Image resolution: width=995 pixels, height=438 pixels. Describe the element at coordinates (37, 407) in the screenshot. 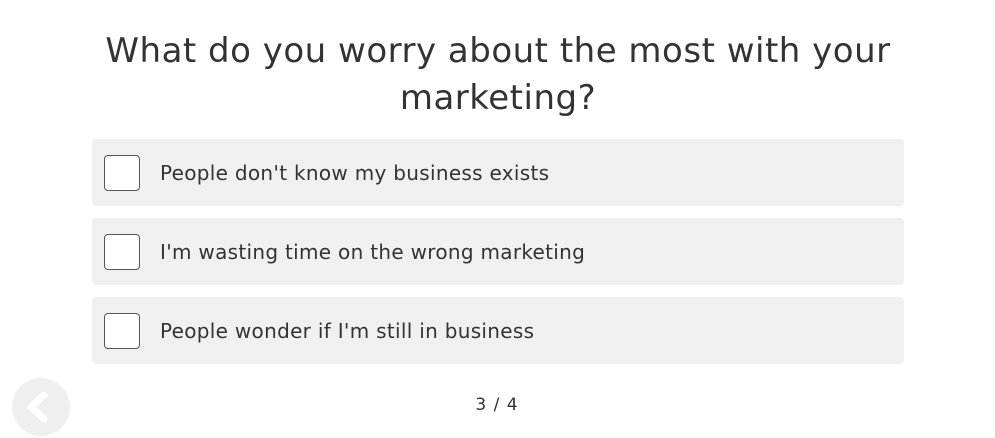

I see `chevron-left-icon` at that location.